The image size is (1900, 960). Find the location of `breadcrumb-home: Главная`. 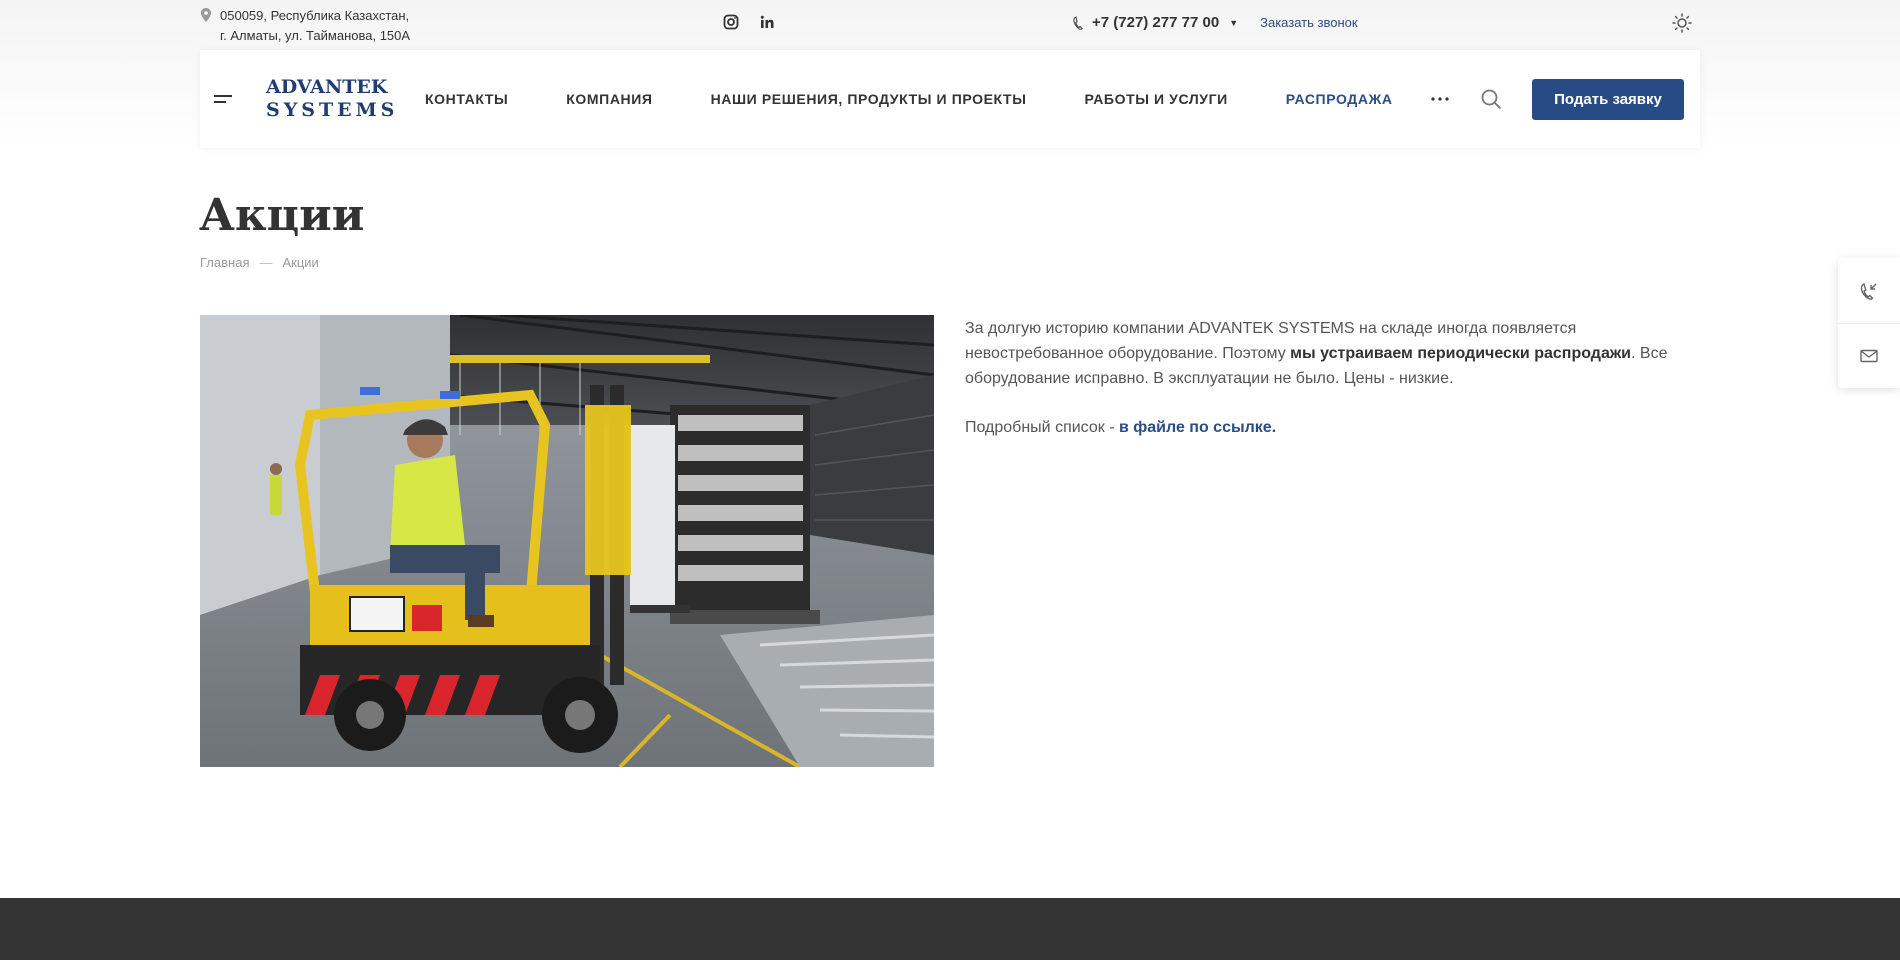

breadcrumb-home: Главная is located at coordinates (224, 262).